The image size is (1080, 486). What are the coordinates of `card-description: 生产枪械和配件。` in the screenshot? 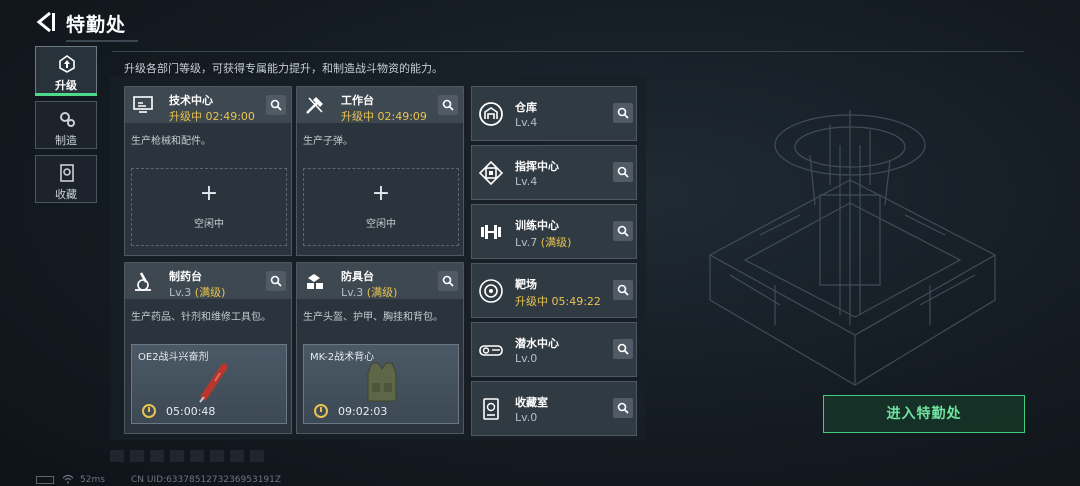 It's located at (171, 141).